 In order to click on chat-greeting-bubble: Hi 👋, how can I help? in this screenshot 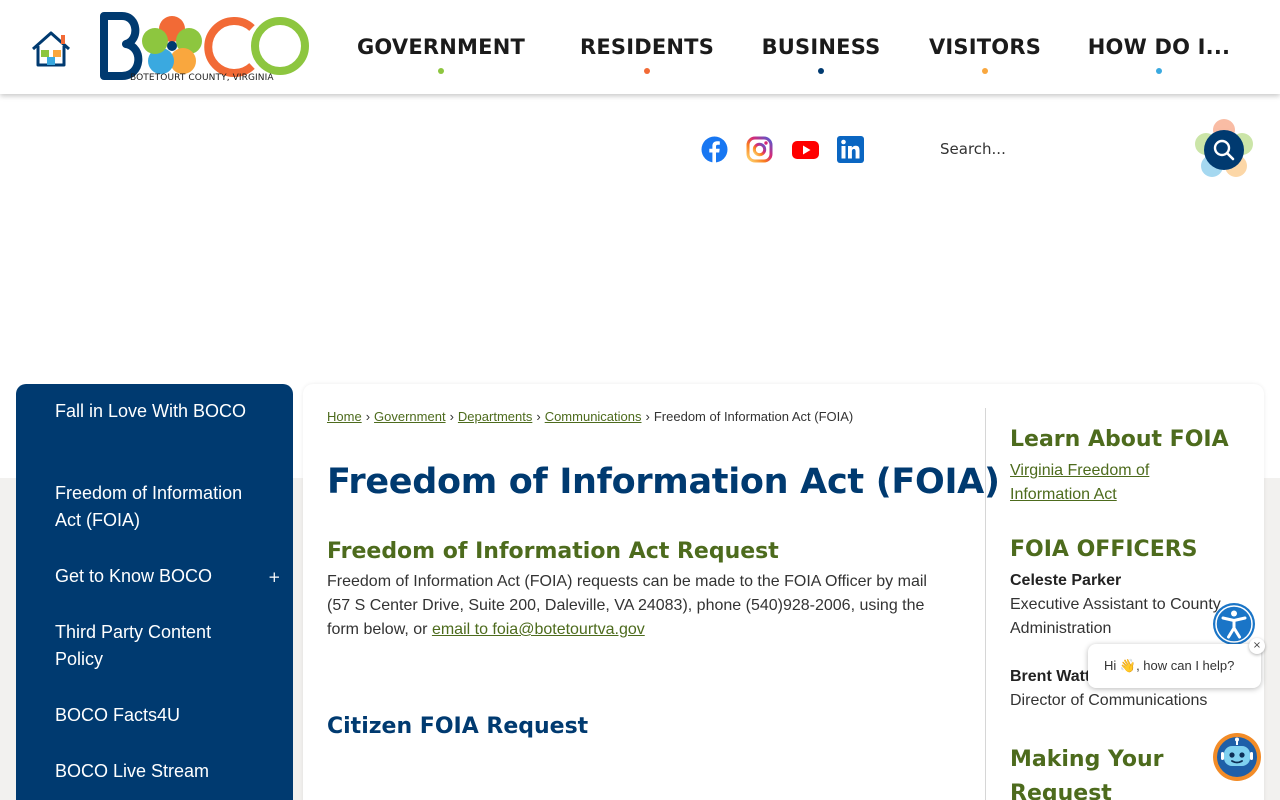, I will do `click(1174, 666)`.